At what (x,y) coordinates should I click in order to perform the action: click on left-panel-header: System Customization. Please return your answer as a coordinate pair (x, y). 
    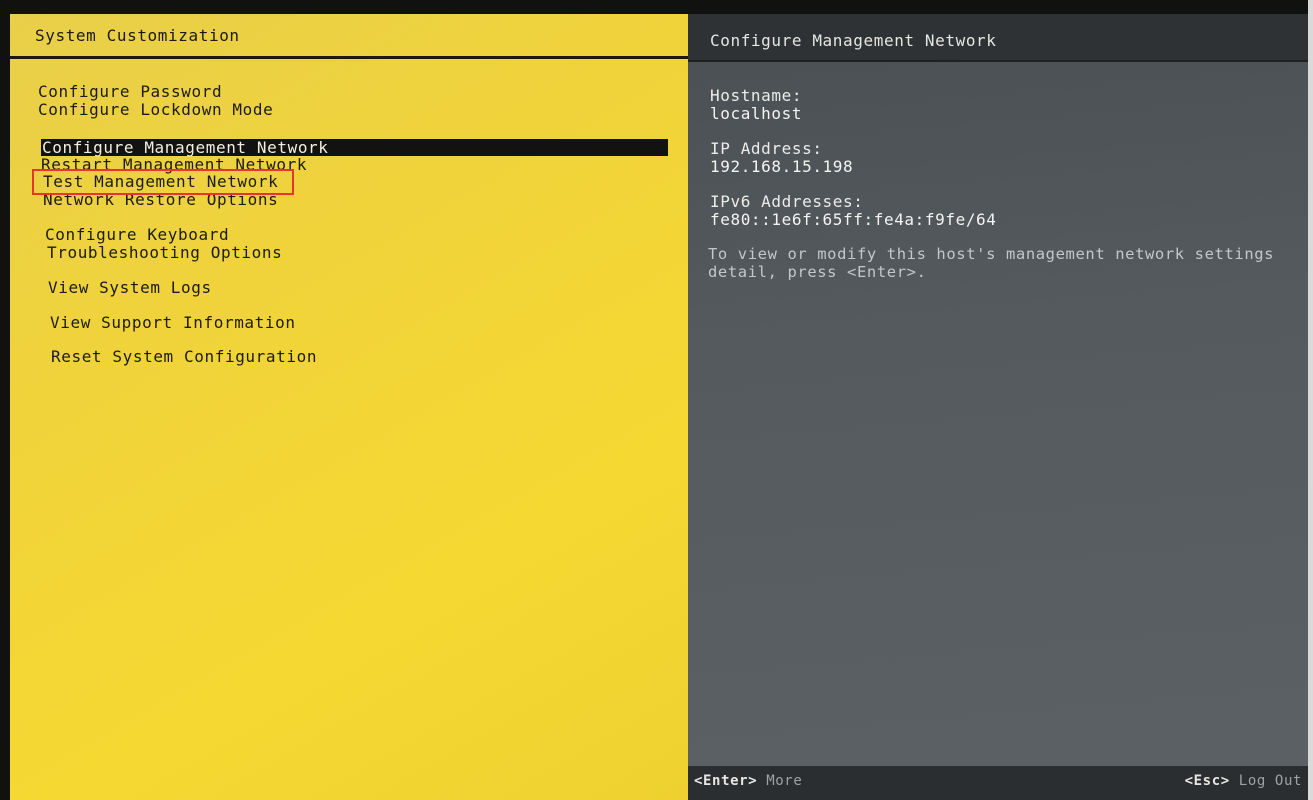
    Looking at the image, I should click on (349, 36).